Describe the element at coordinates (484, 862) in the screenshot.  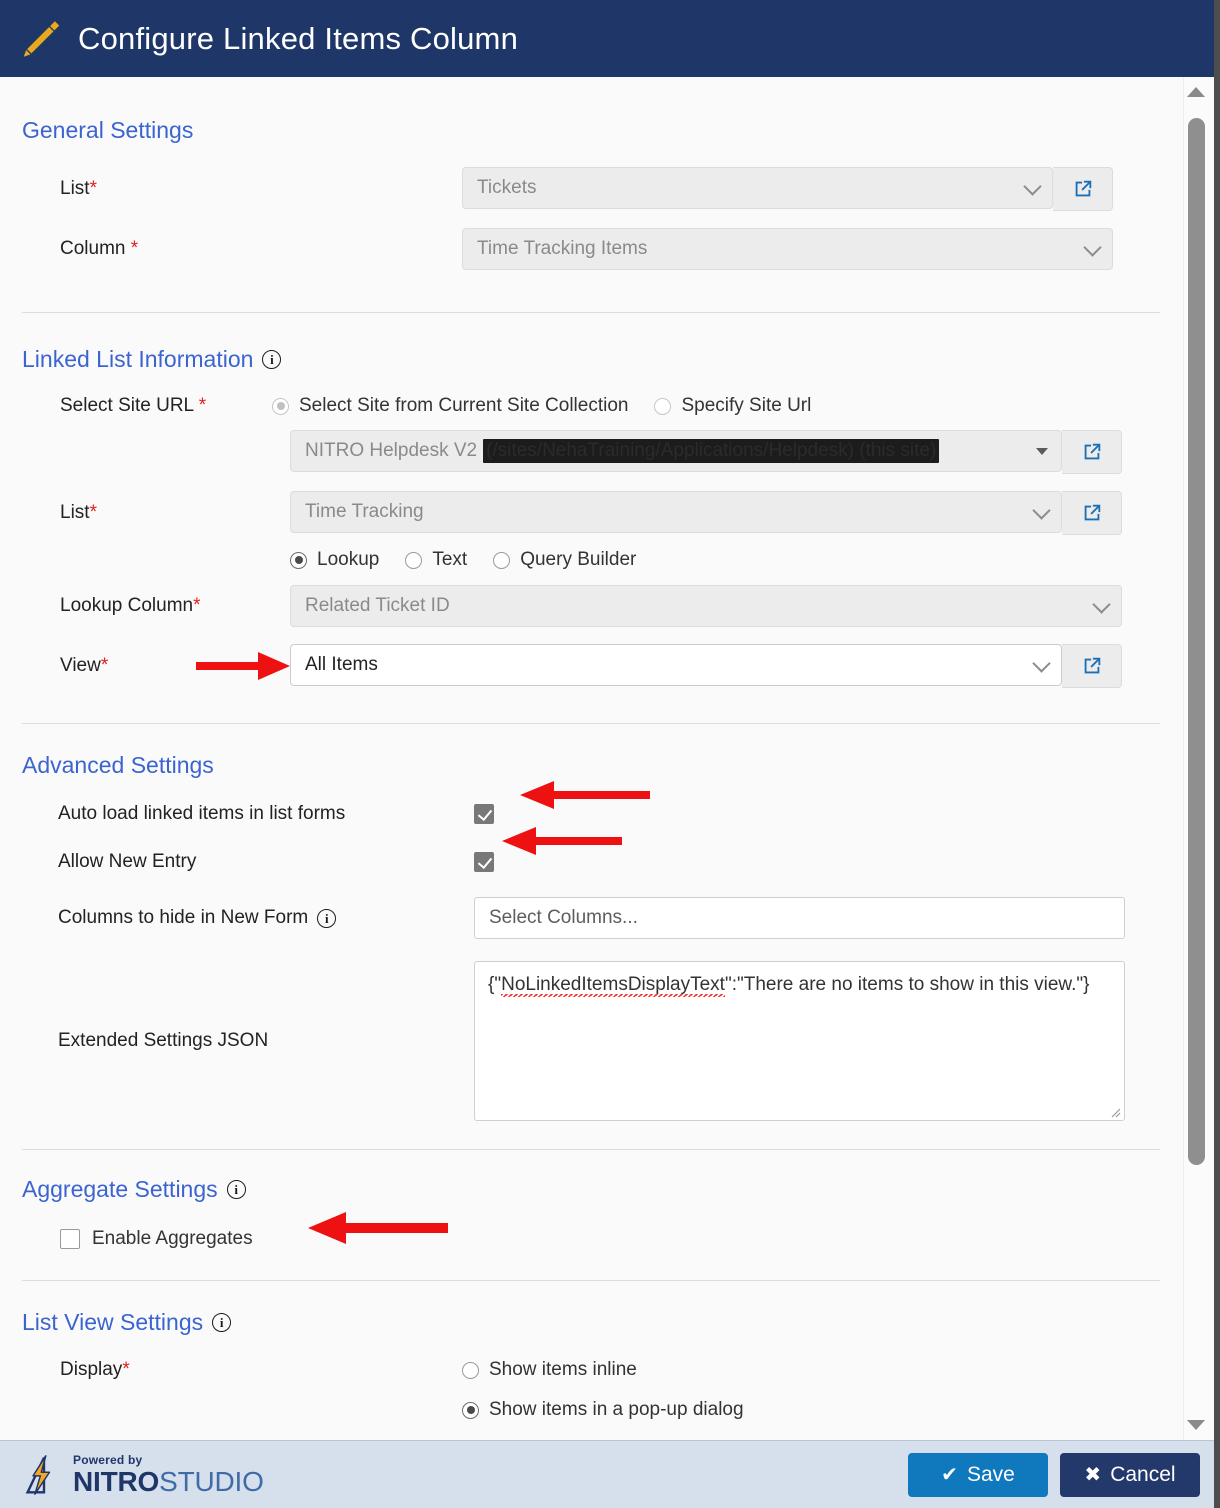
I see `allow-new-entry-checkbox` at that location.